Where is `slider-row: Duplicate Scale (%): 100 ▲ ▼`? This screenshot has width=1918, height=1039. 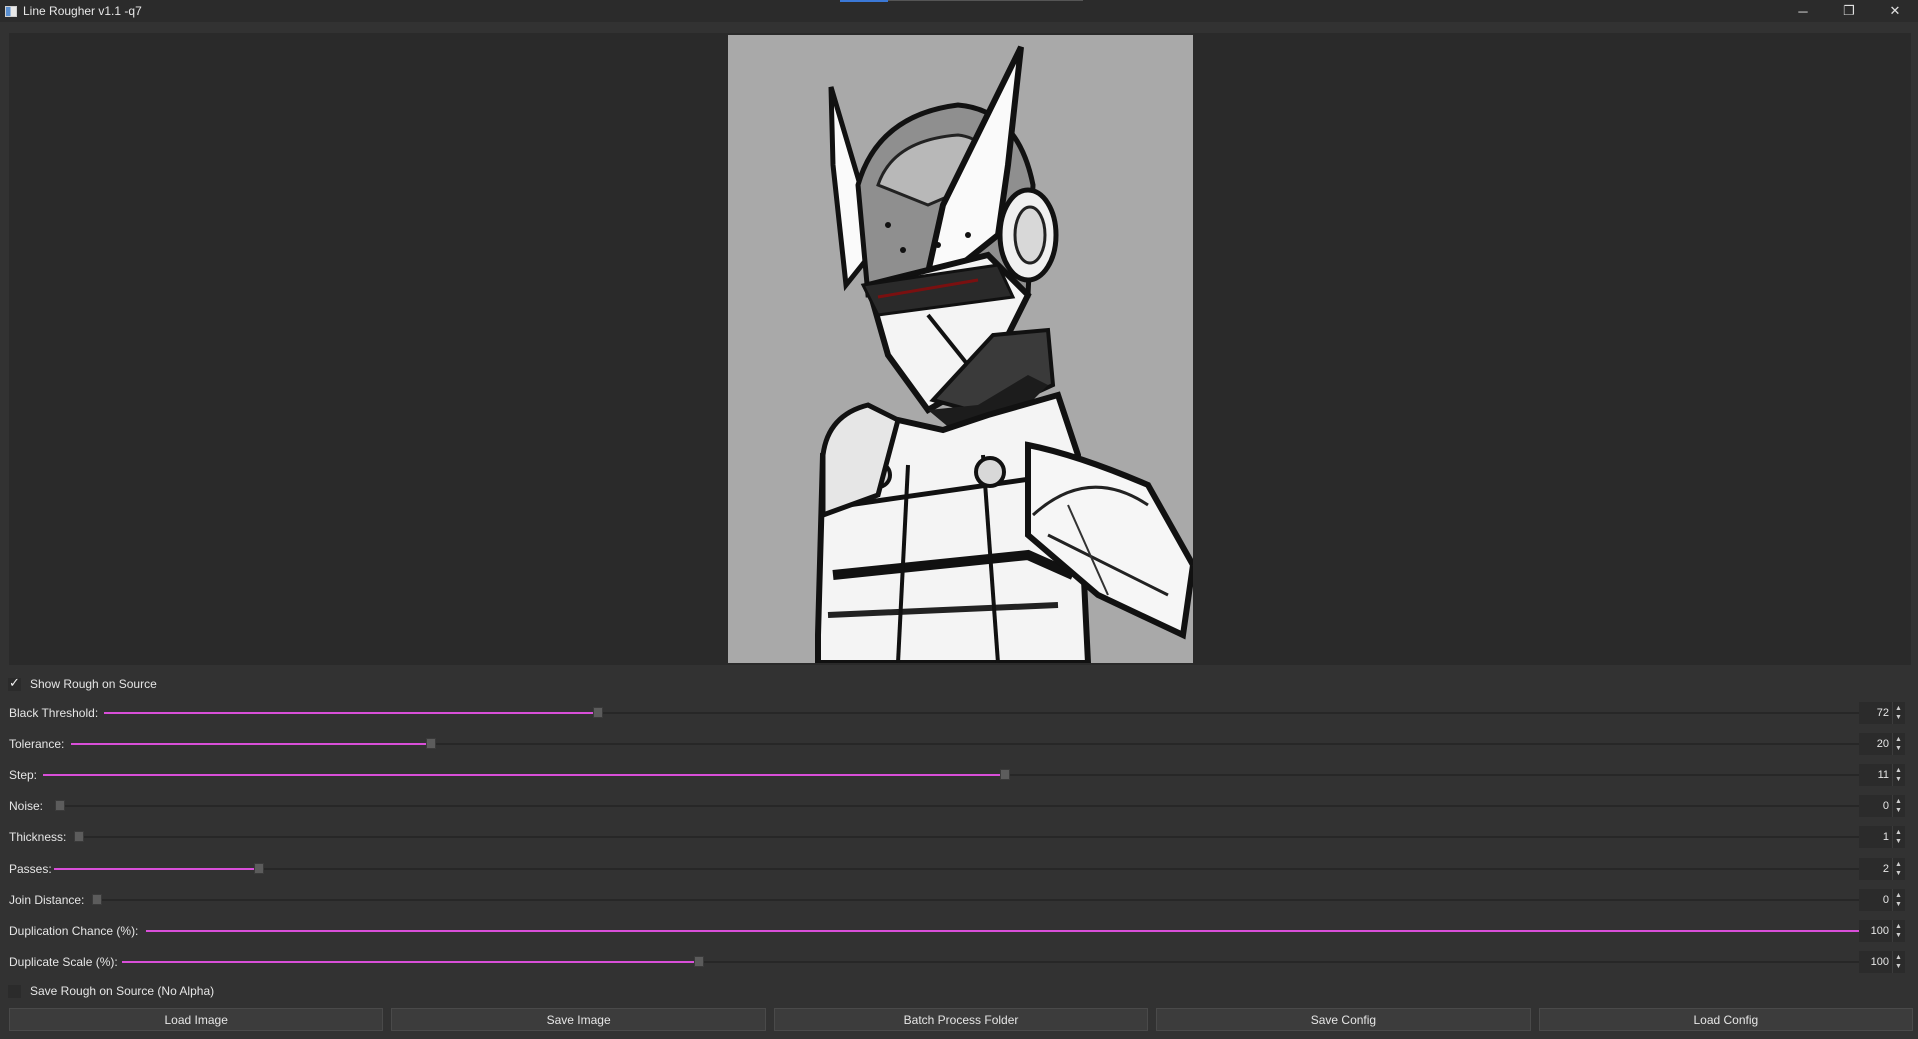 slider-row: Duplicate Scale (%): 100 ▲ ▼ is located at coordinates (961, 962).